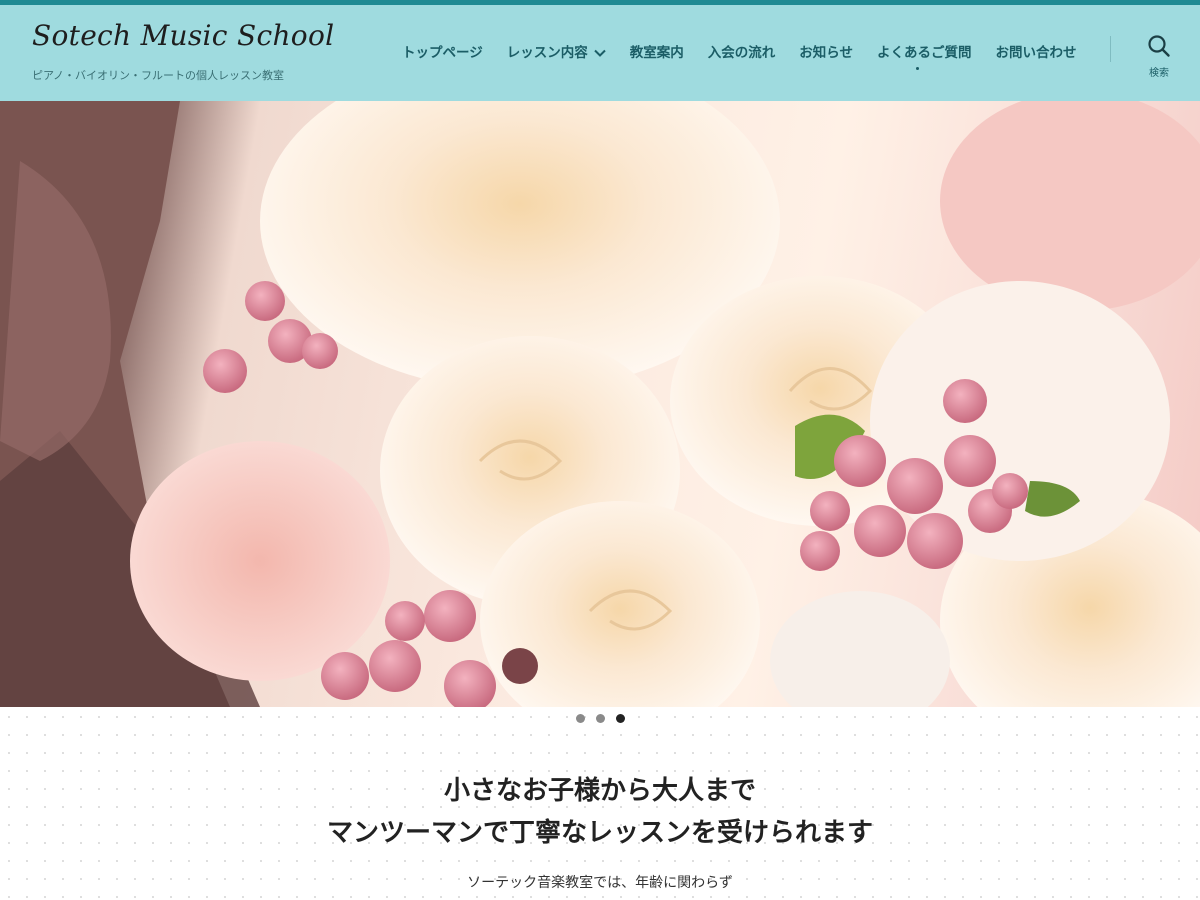  I want to click on headline-line-2: マンツーマンで丁寧なレッスンを受けられます, so click(599, 833).